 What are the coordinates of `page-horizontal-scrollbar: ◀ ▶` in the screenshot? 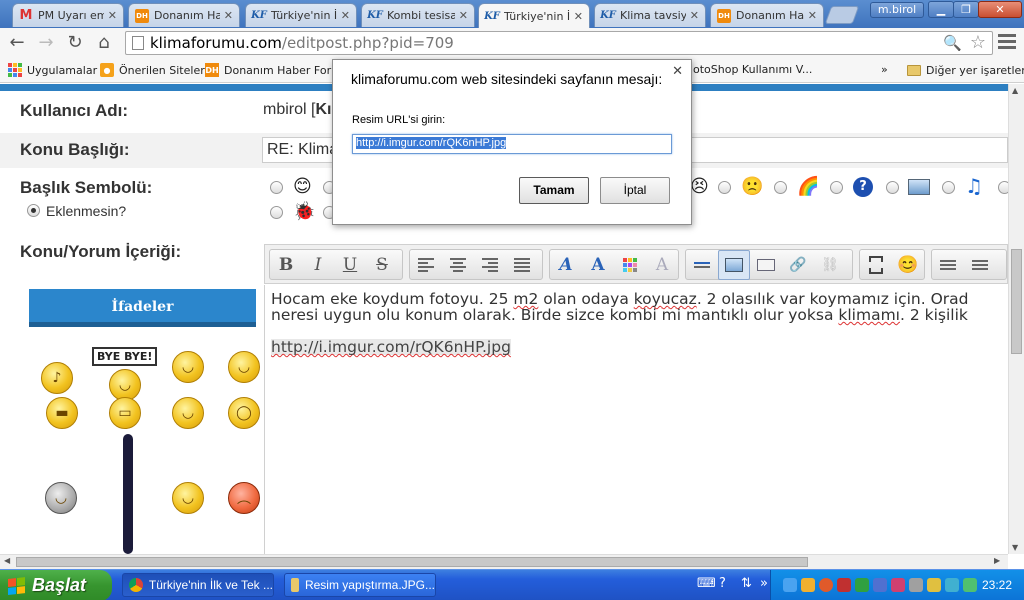 It's located at (504, 561).